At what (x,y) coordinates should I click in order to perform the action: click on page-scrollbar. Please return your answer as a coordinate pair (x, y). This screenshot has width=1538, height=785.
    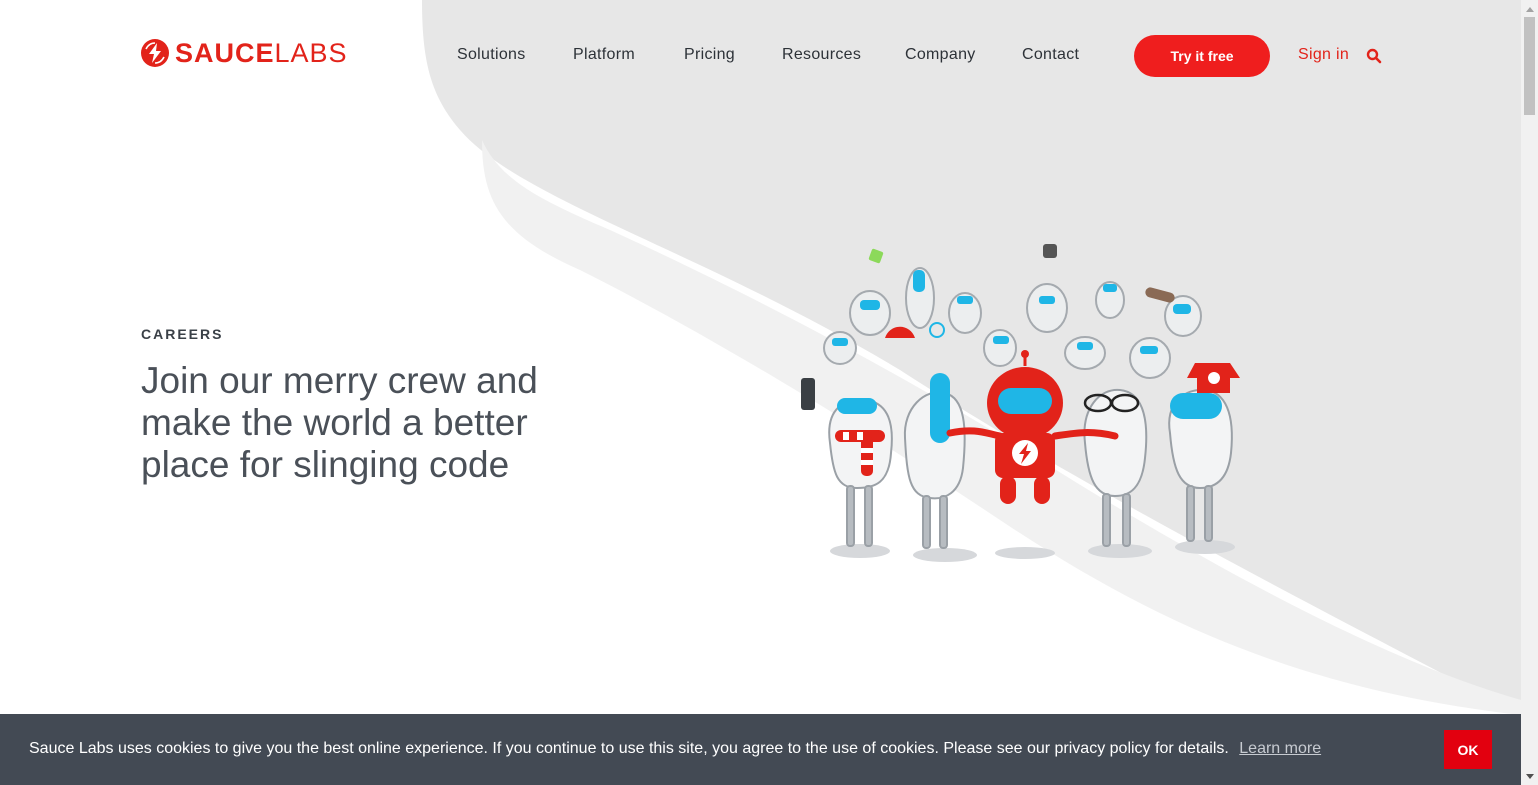
    Looking at the image, I should click on (1529, 392).